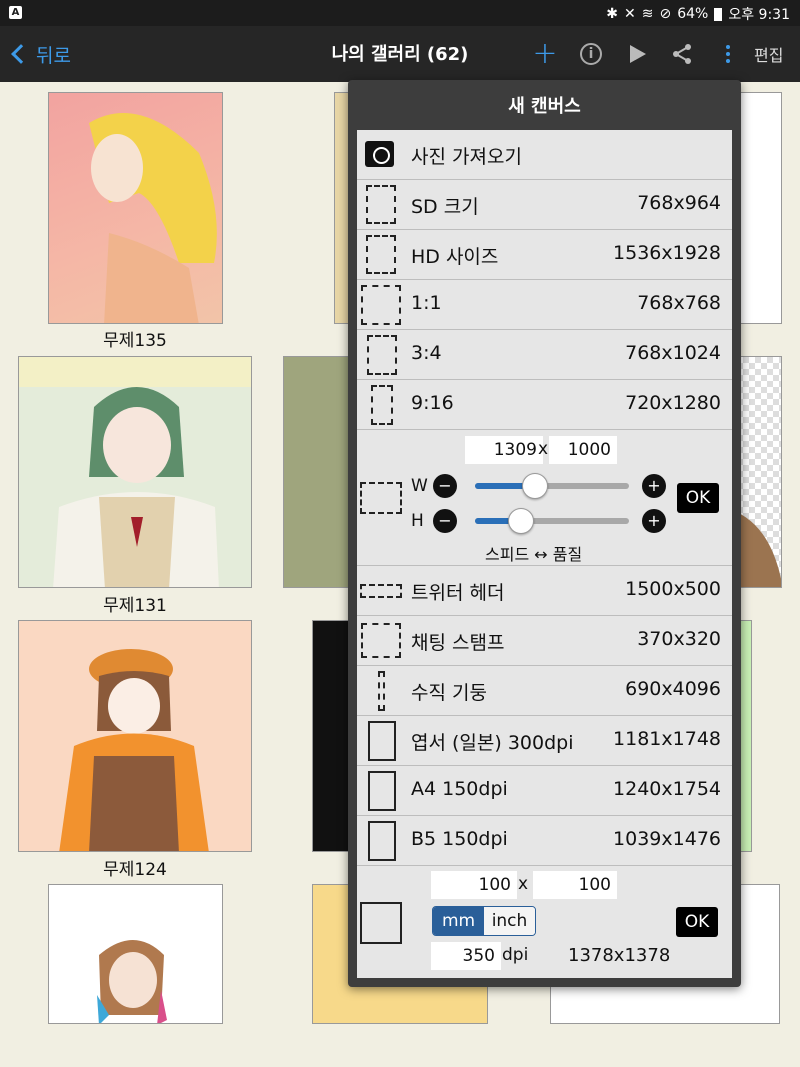  I want to click on custom-ok-button: OK, so click(698, 498).